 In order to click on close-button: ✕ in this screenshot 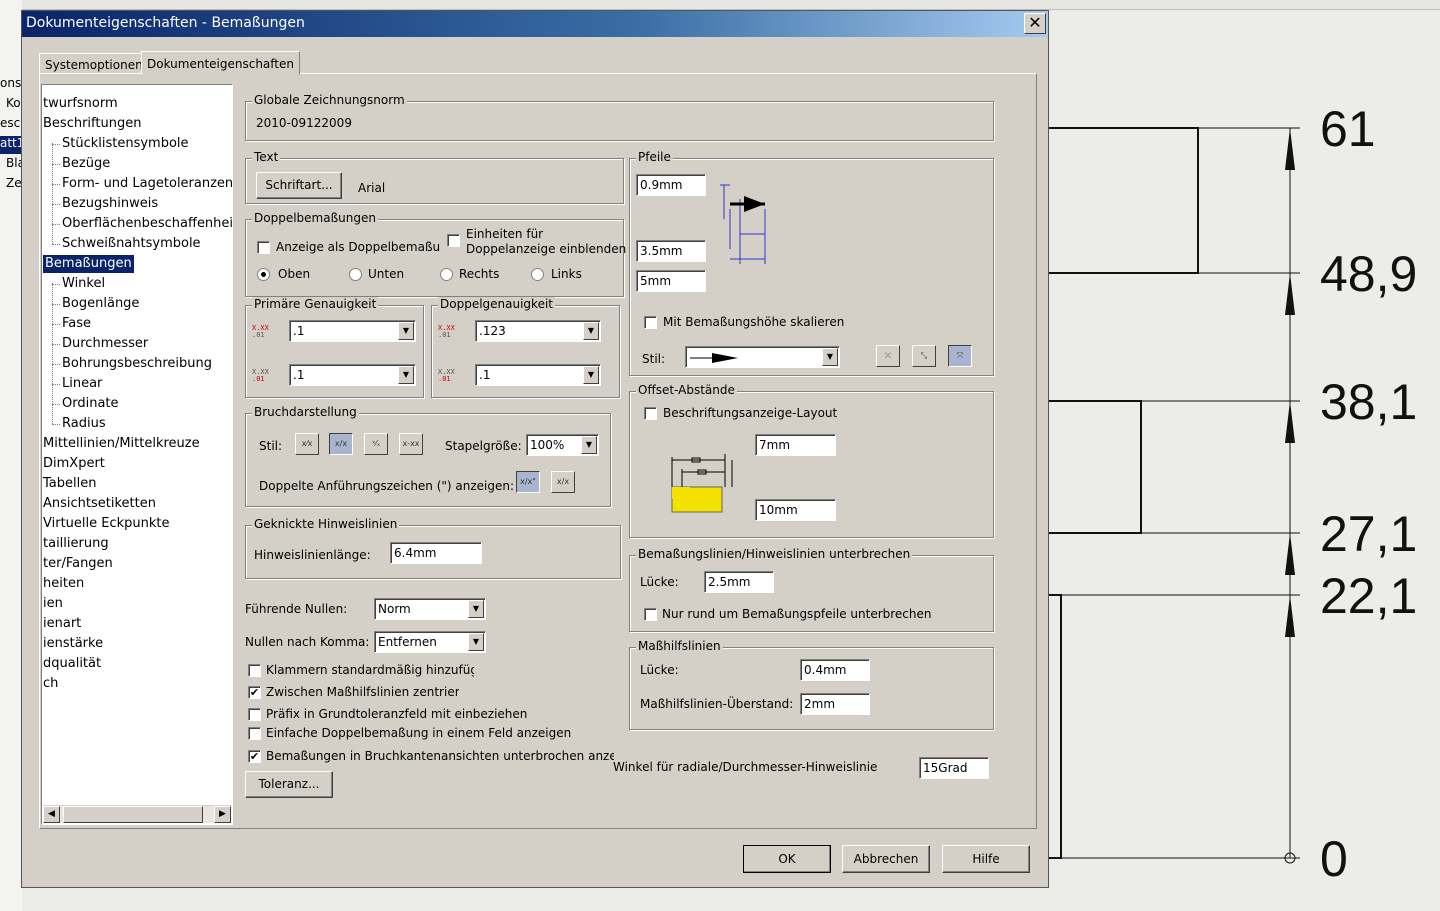, I will do `click(1035, 23)`.